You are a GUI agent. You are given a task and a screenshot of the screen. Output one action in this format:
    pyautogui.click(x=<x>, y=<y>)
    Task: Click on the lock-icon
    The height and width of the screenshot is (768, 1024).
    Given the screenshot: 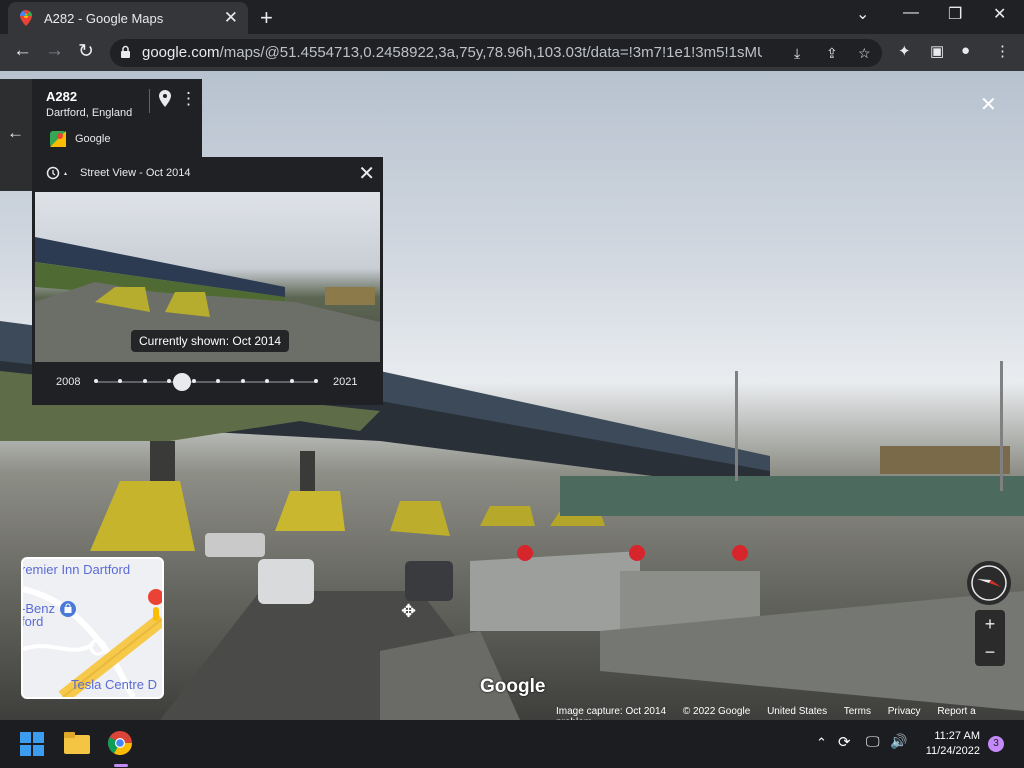 What is the action you would take?
    pyautogui.click(x=125, y=54)
    